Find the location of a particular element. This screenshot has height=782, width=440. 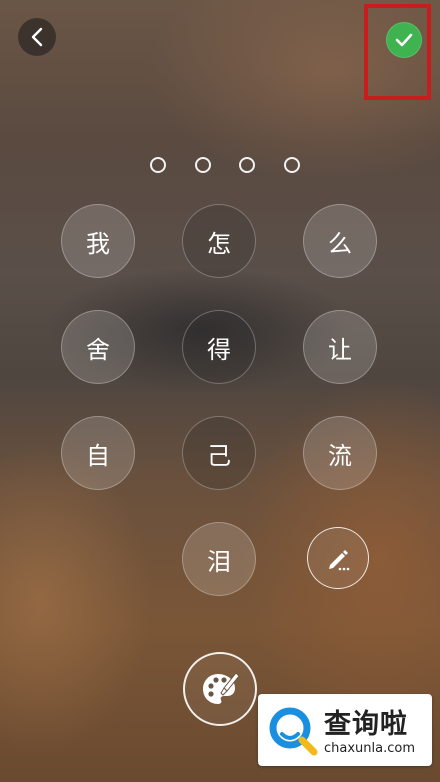

key-label: 么 is located at coordinates (340, 243).